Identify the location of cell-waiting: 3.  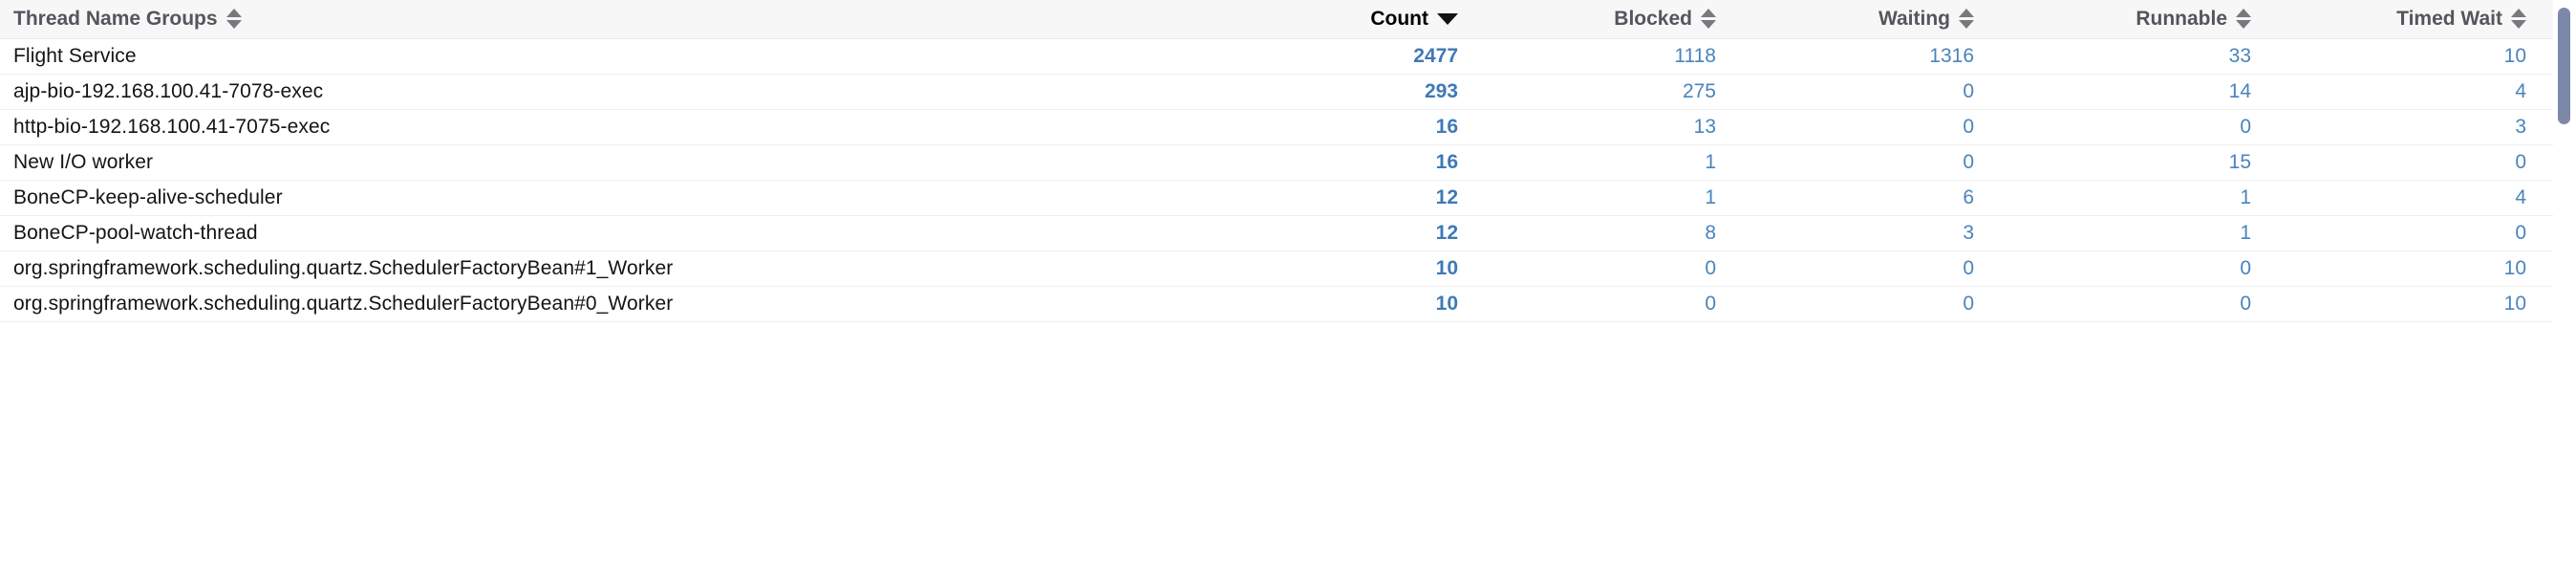
(1858, 233).